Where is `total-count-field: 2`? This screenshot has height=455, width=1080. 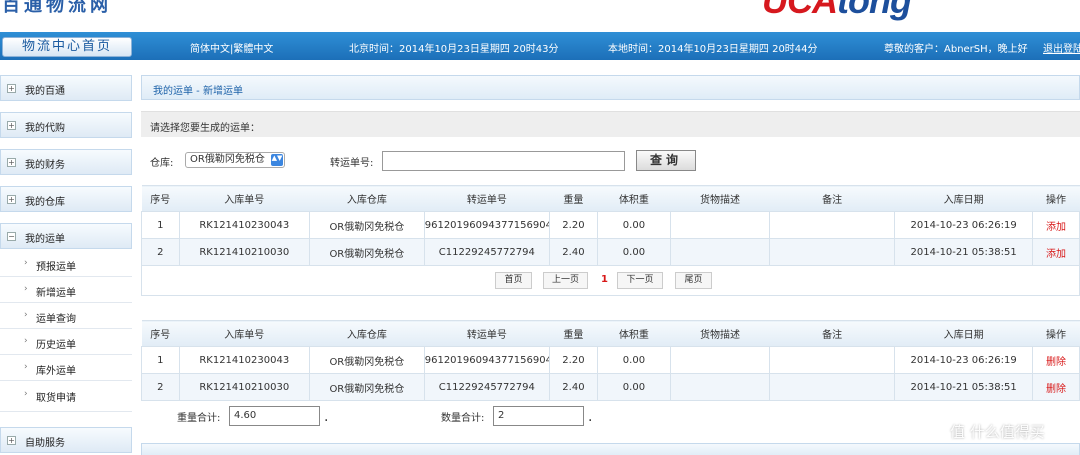
total-count-field: 2 is located at coordinates (538, 416).